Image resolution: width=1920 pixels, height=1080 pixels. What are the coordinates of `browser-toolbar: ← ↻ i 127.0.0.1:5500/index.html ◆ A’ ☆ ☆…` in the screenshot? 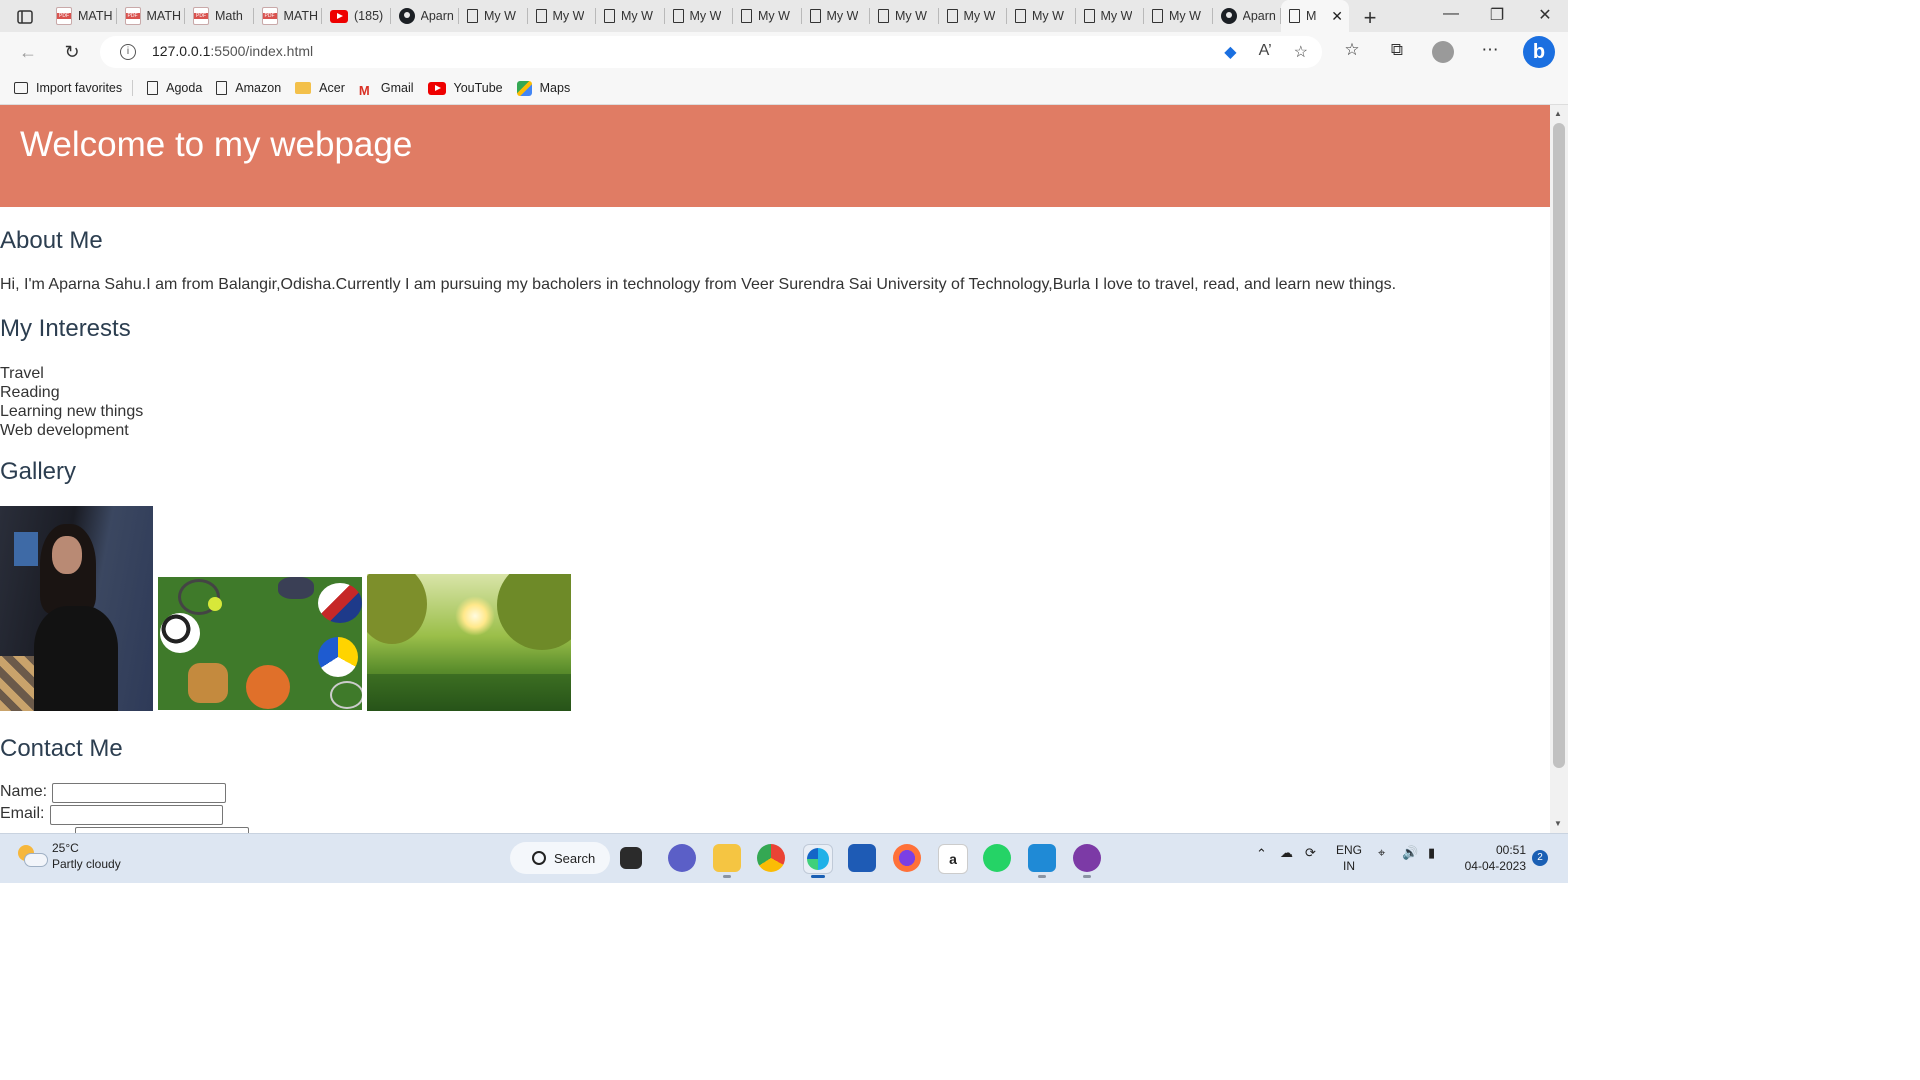 It's located at (784, 52).